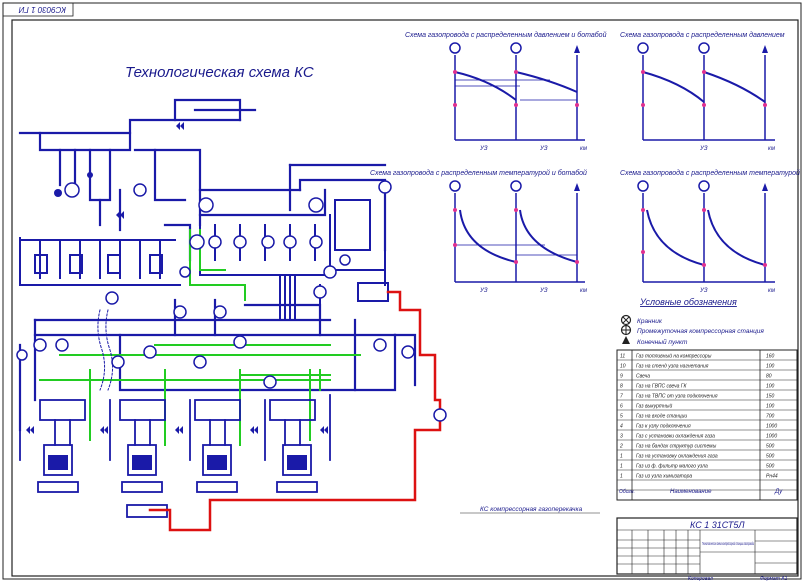 The width and height of the screenshot is (804, 582). Describe the element at coordinates (771, 291) in the screenshot. I see `chart-4-axis-label-2: км` at that location.